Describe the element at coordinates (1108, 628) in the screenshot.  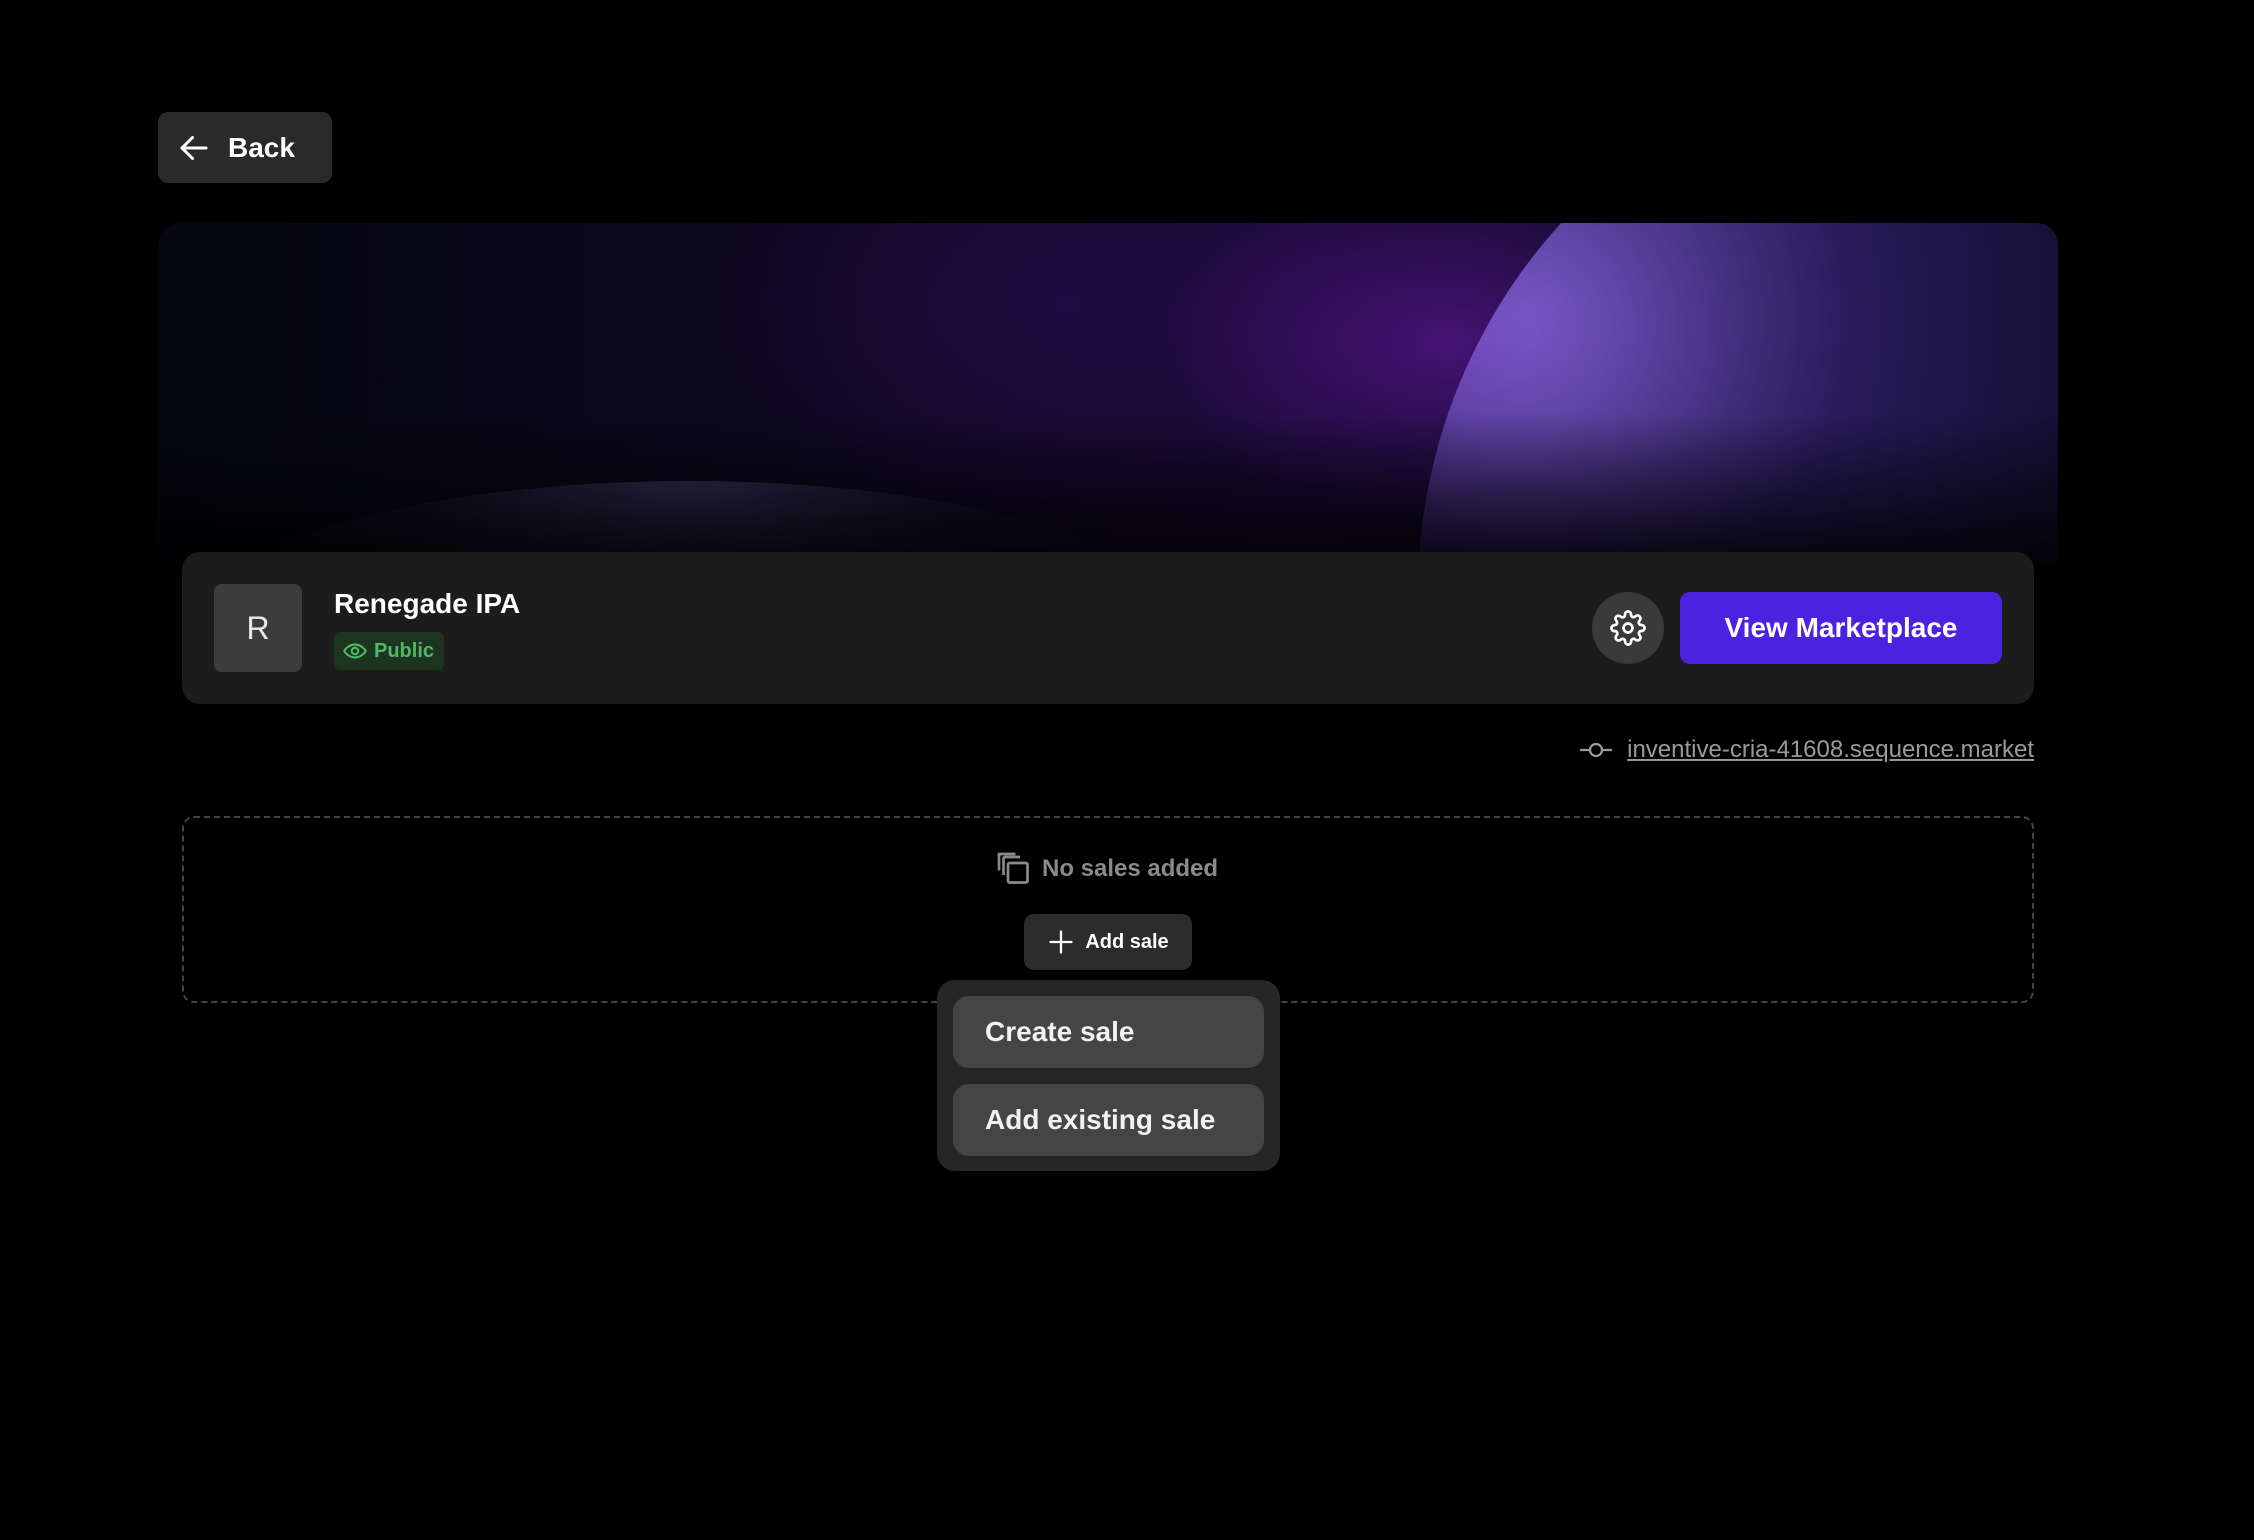
I see `collection-header-card: R Renegade IPA Public View Marketplace` at that location.